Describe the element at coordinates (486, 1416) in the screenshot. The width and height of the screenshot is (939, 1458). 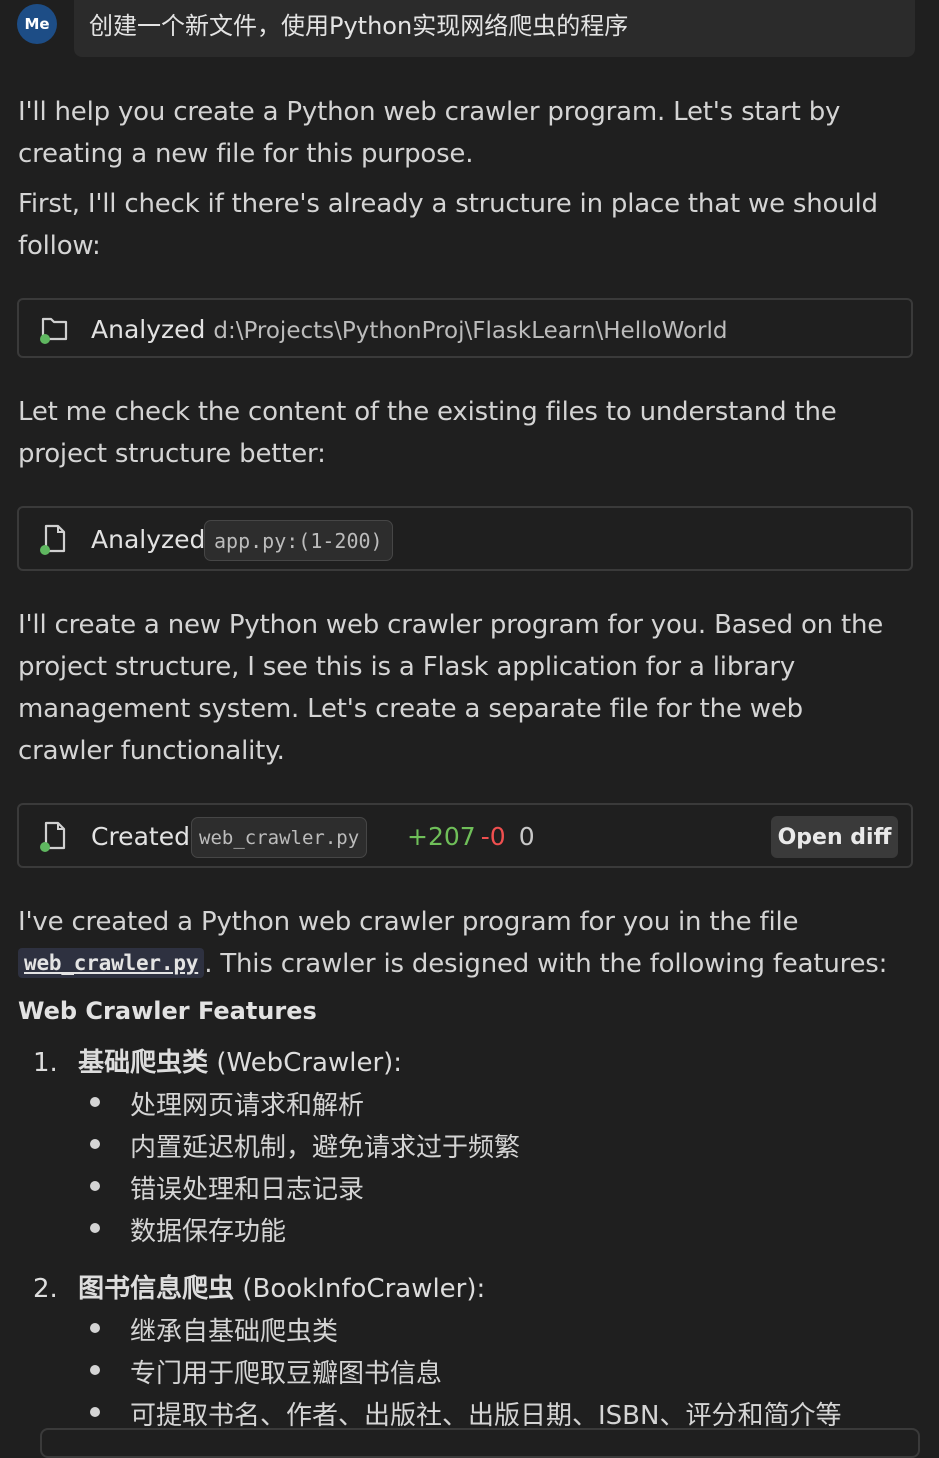
I see `bullet-item: 可提取书名、作者、出版社、出版日期、ISBN、评分和简介等` at that location.